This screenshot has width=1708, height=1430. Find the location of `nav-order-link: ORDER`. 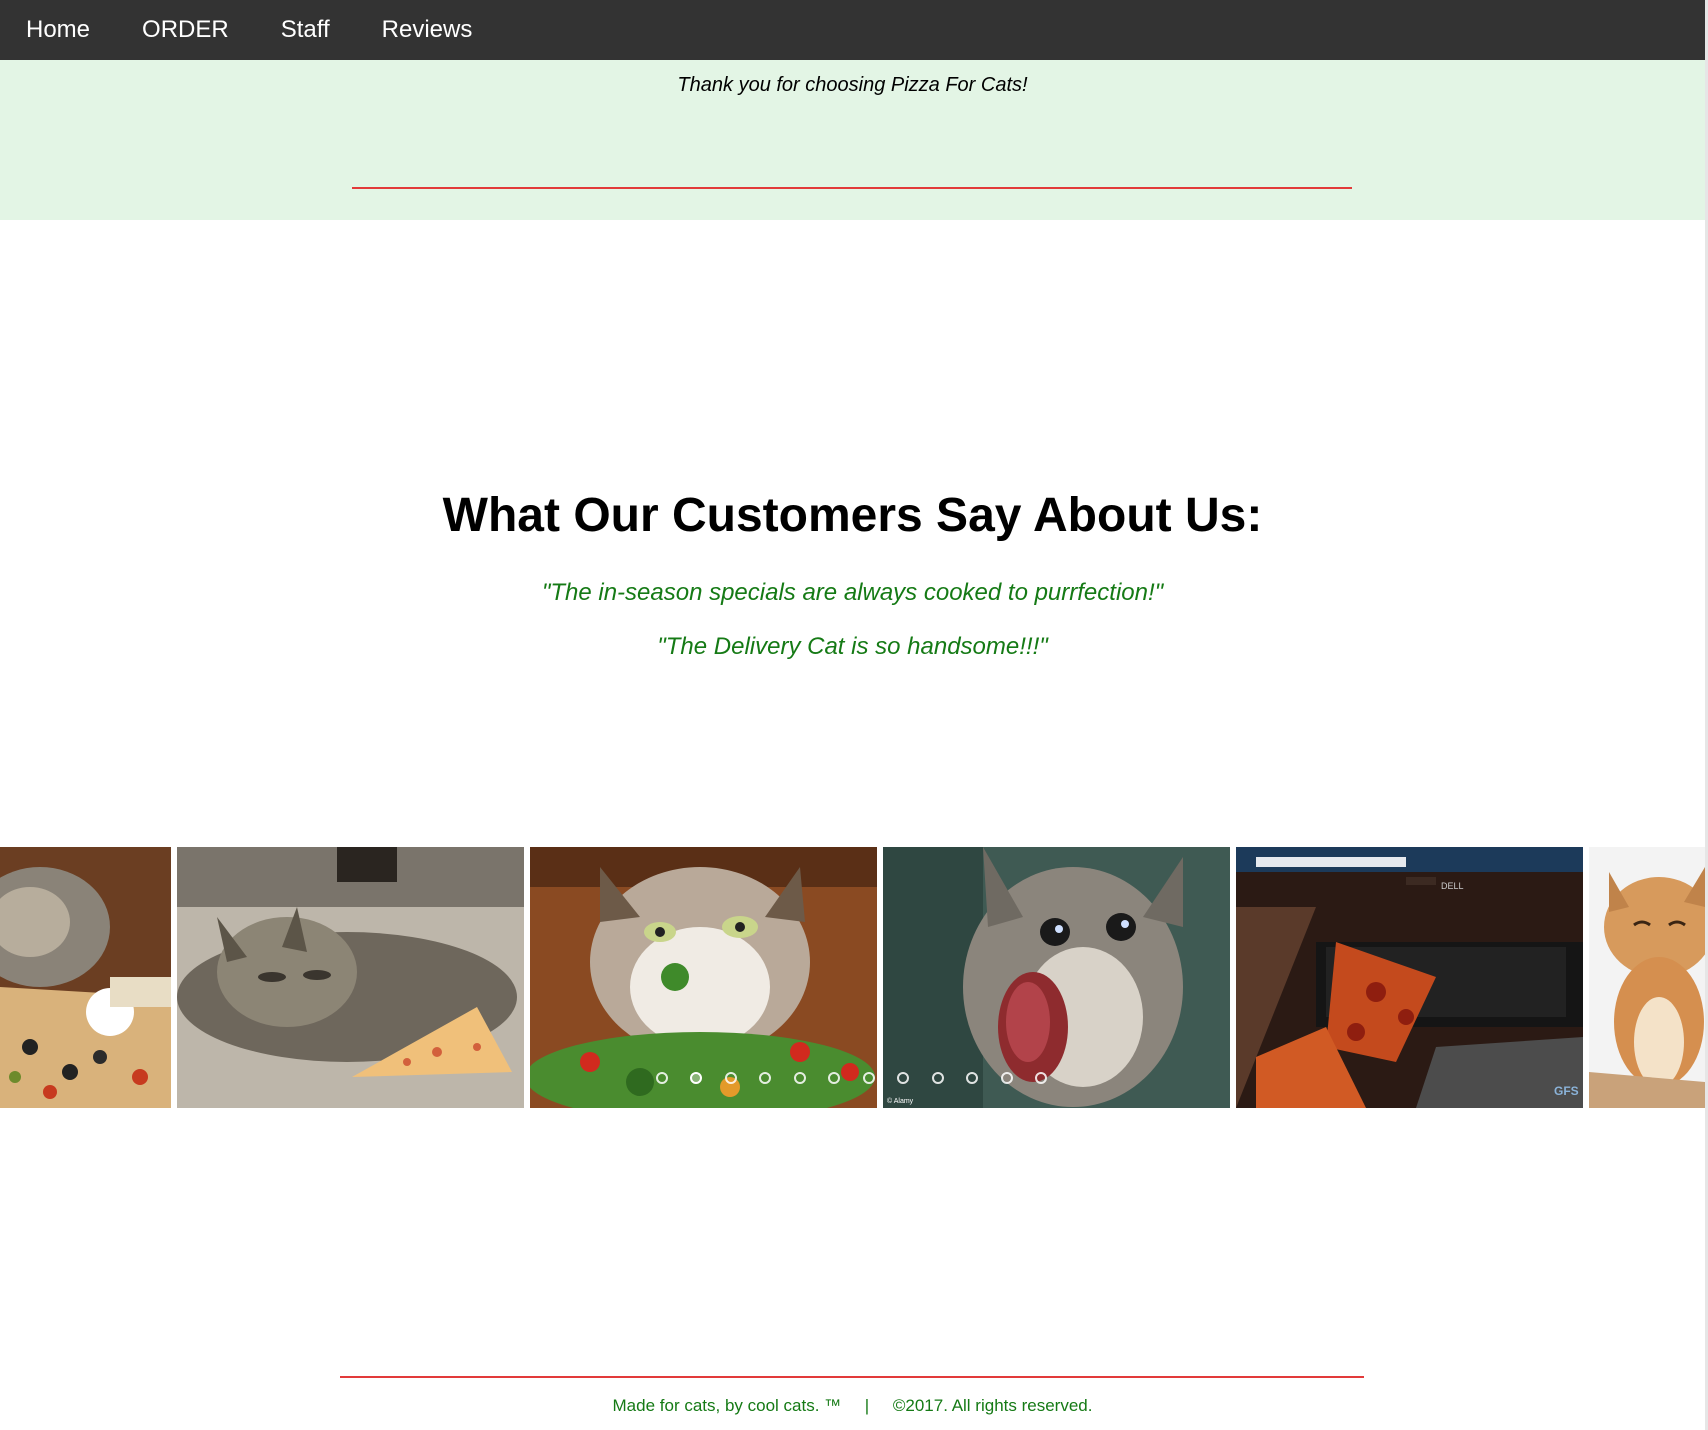

nav-order-link: ORDER is located at coordinates (185, 30).